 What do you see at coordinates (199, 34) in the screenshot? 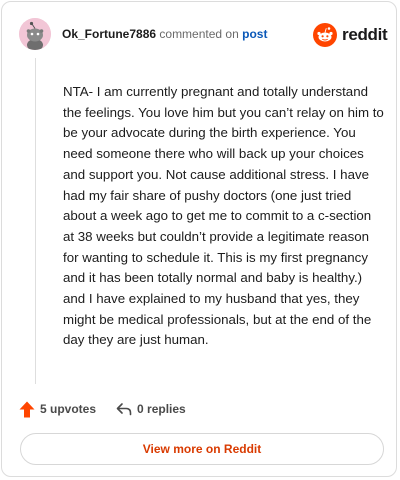
I see `action-text: commented on` at bounding box center [199, 34].